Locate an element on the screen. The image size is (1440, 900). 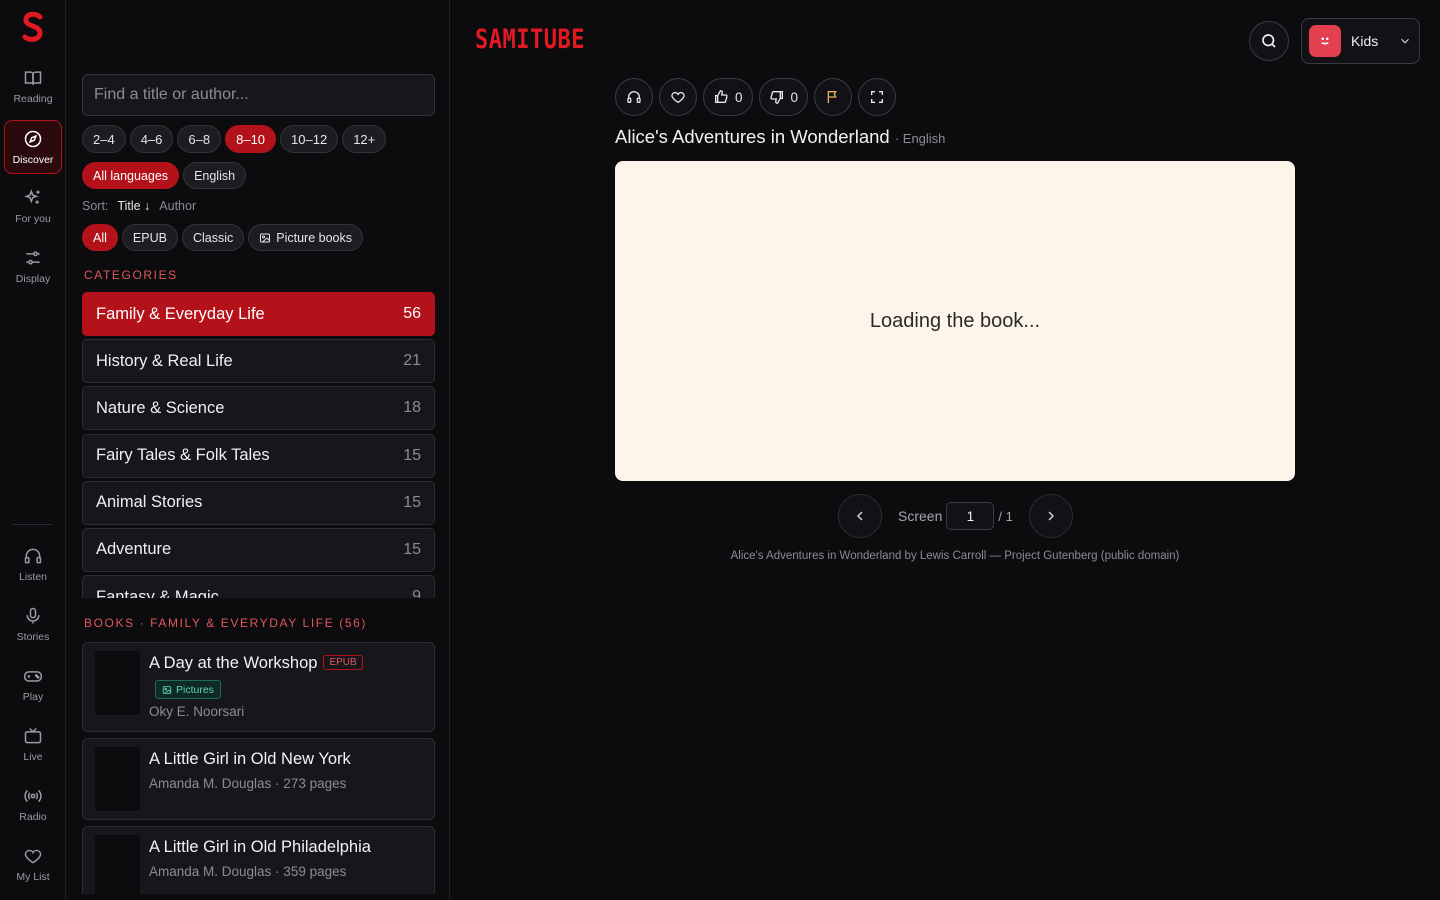
dislike-button: 0 is located at coordinates (783, 97).